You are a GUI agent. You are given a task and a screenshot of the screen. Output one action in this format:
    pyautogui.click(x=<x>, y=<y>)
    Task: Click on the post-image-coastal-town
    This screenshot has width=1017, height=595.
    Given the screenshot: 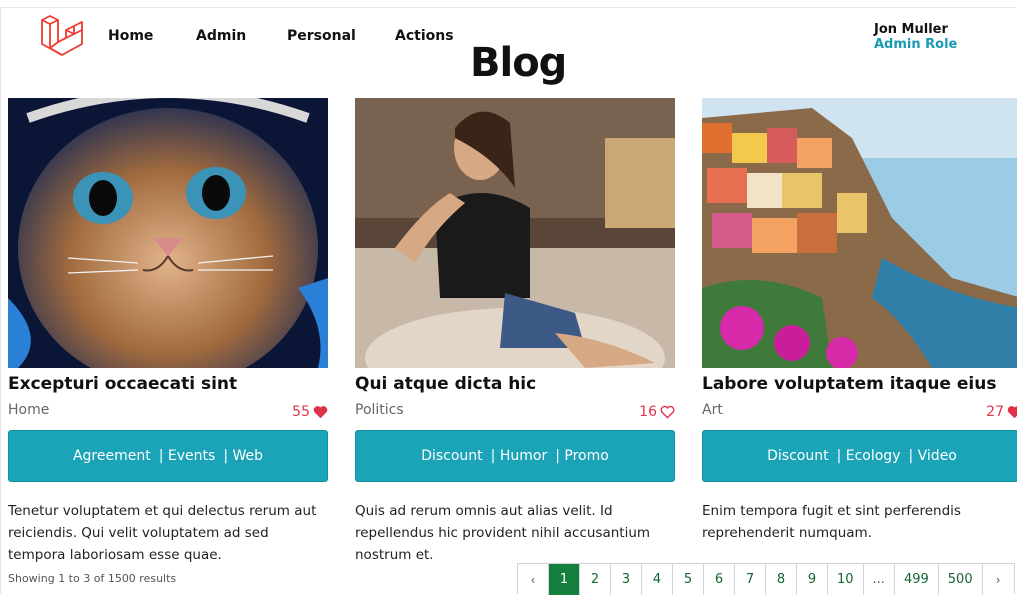 What is the action you would take?
    pyautogui.click(x=859, y=233)
    